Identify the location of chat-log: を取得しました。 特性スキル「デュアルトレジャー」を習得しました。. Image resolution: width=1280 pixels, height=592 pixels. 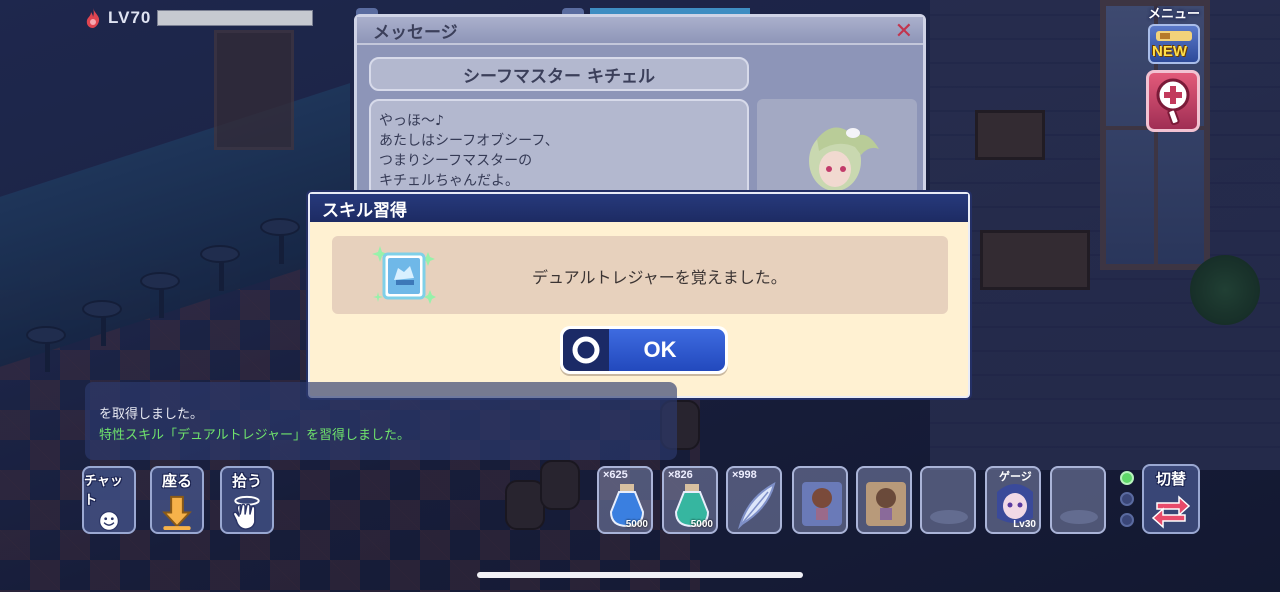
(381, 421).